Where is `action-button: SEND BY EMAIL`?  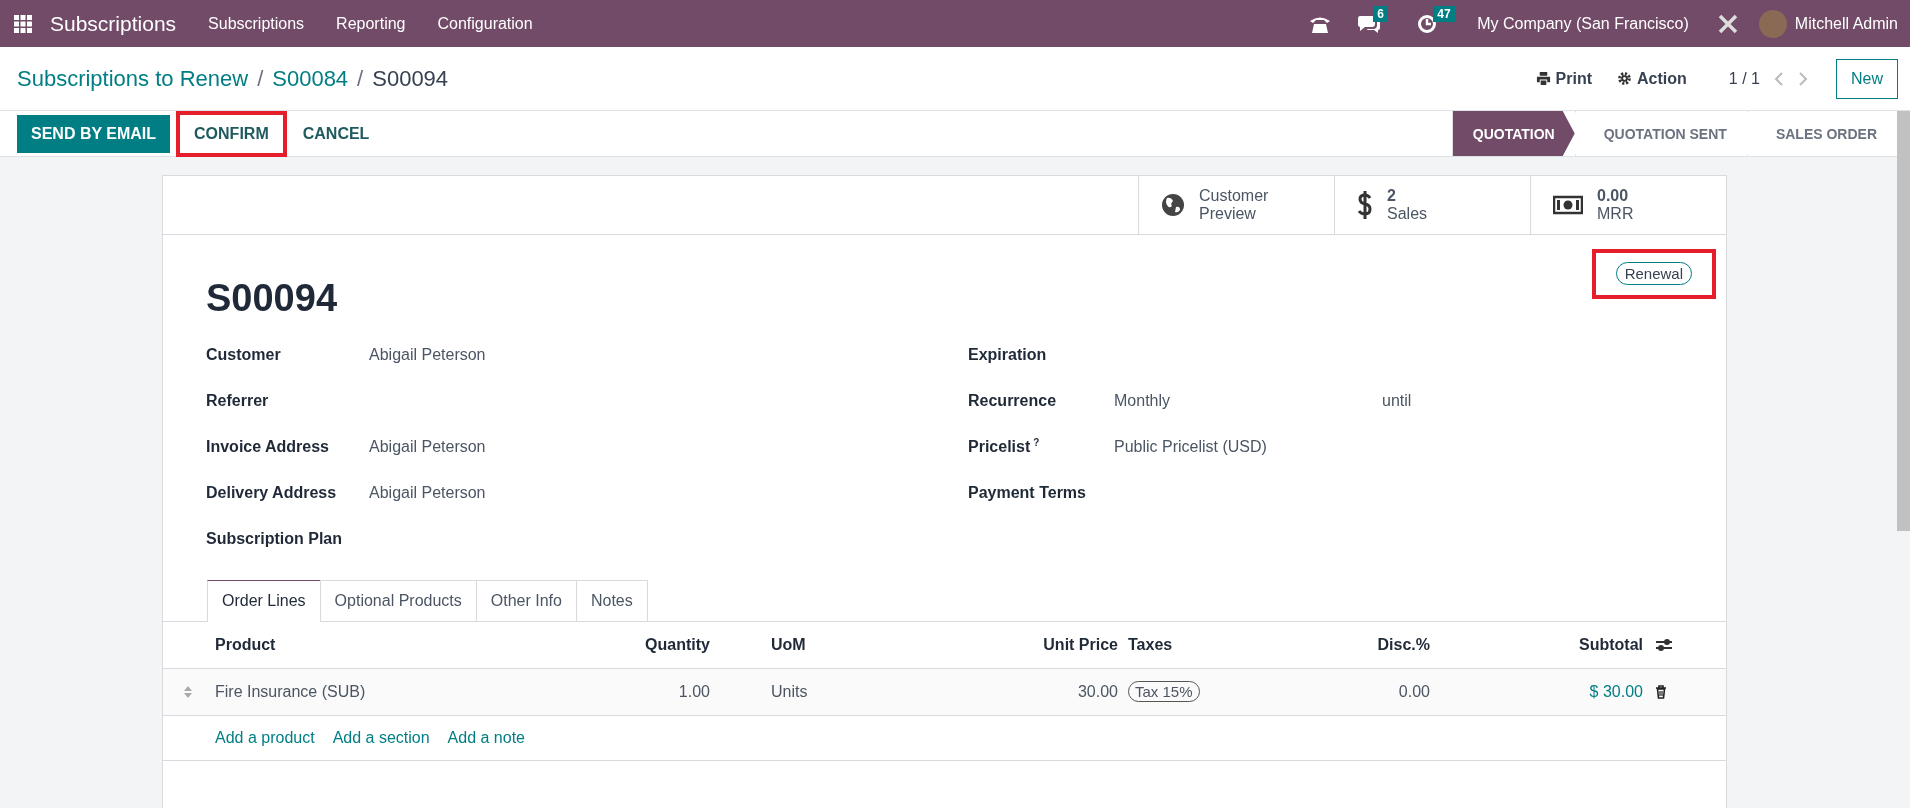
action-button: SEND BY EMAIL is located at coordinates (94, 133).